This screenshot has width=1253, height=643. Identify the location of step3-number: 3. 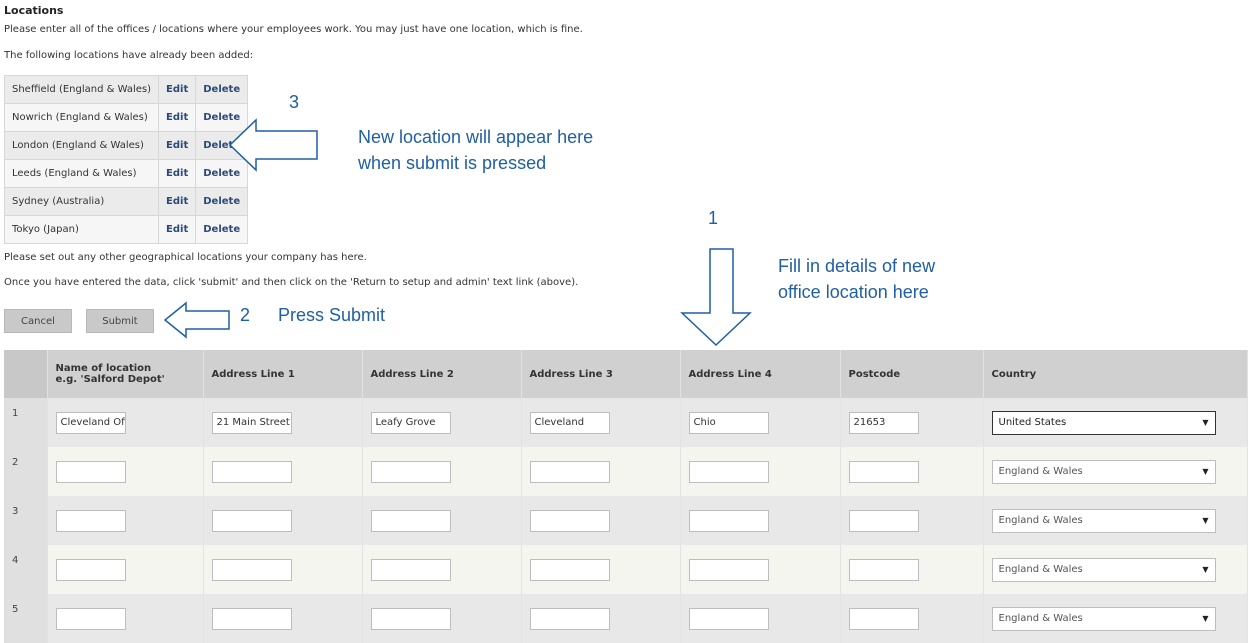
(294, 102).